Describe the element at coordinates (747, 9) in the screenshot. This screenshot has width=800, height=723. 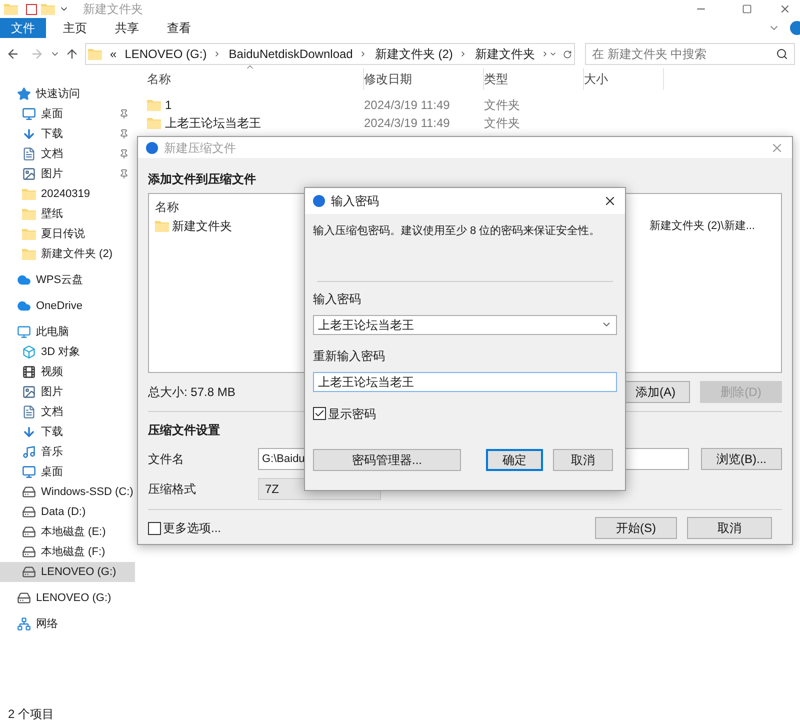
I see `maximize-icon` at that location.